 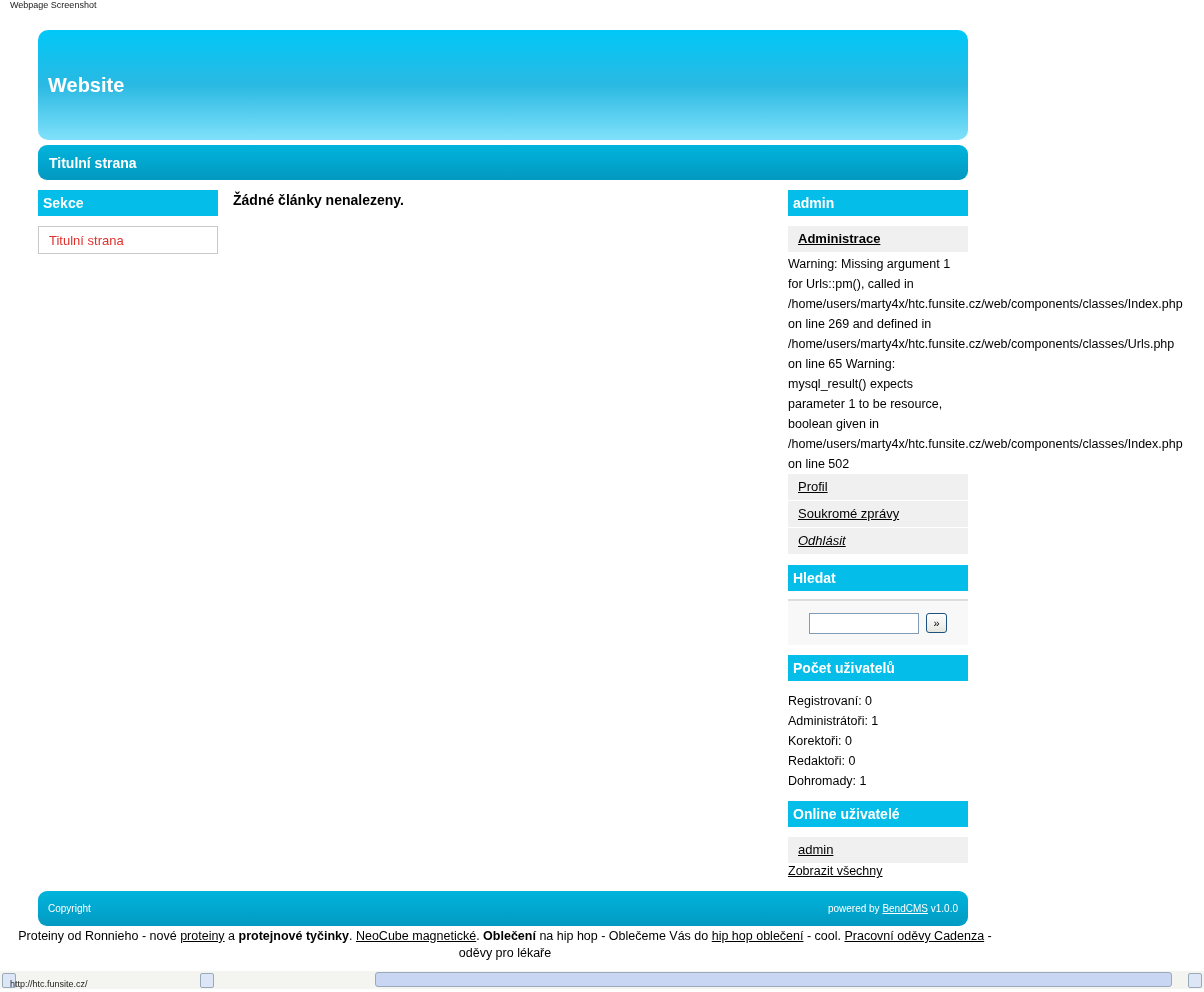 I want to click on user-count: Dohromady: 1, so click(x=828, y=781).